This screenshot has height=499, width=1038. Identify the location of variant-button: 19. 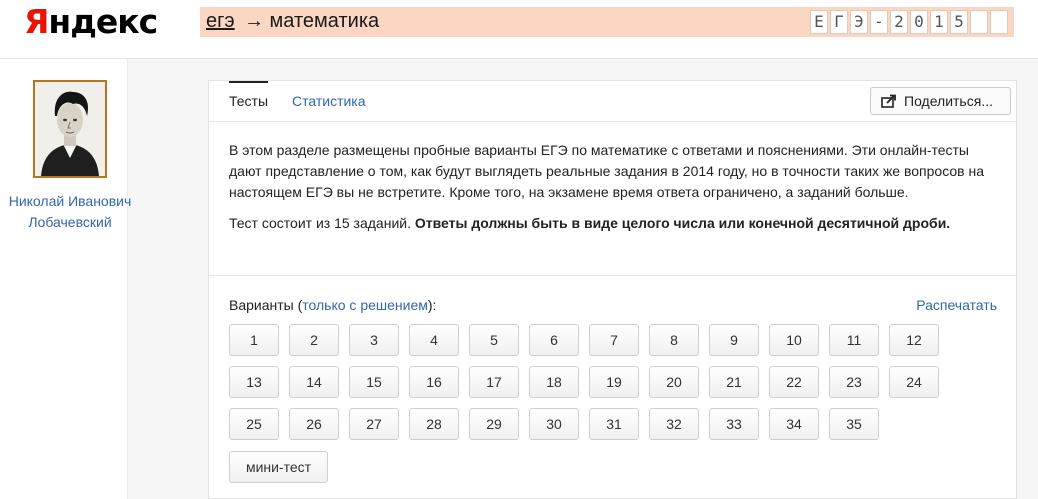
(614, 382).